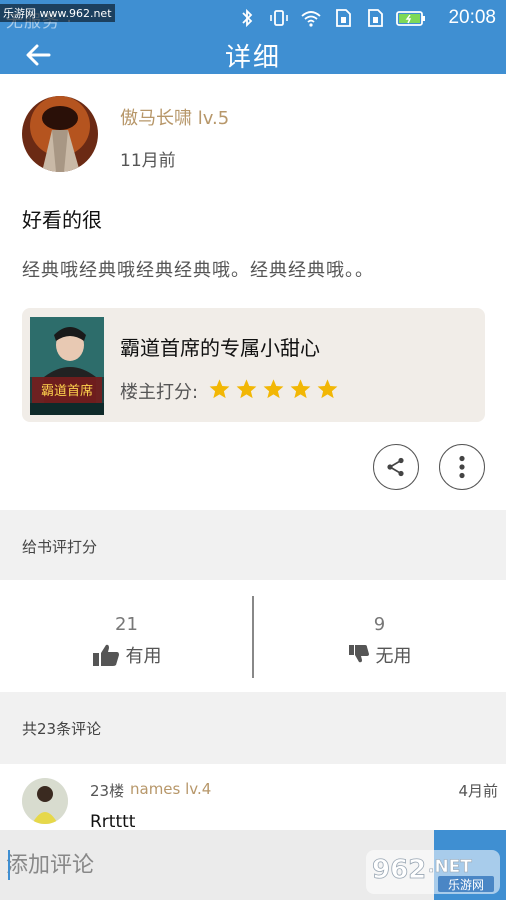 This screenshot has height=900, width=506. I want to click on logo-sub-text: 乐游网, so click(466, 885).